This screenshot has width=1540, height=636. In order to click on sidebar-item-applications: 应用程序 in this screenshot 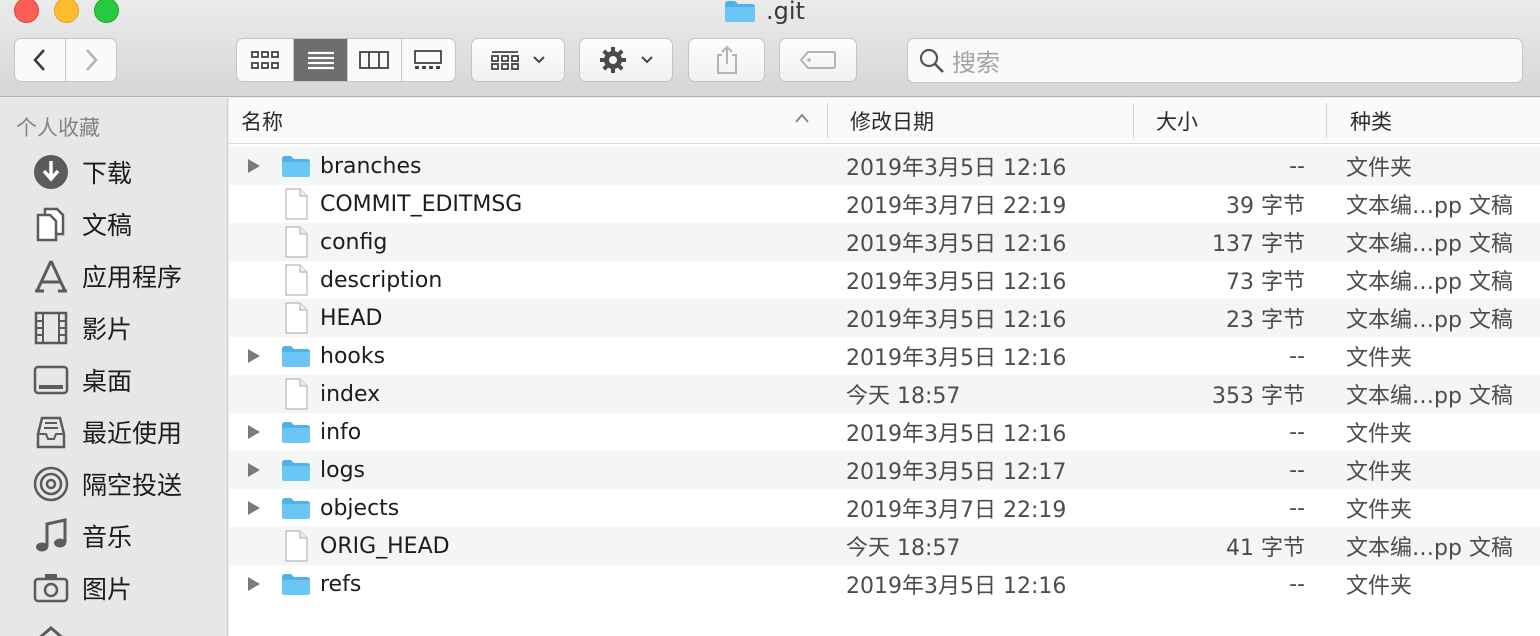, I will do `click(107, 276)`.